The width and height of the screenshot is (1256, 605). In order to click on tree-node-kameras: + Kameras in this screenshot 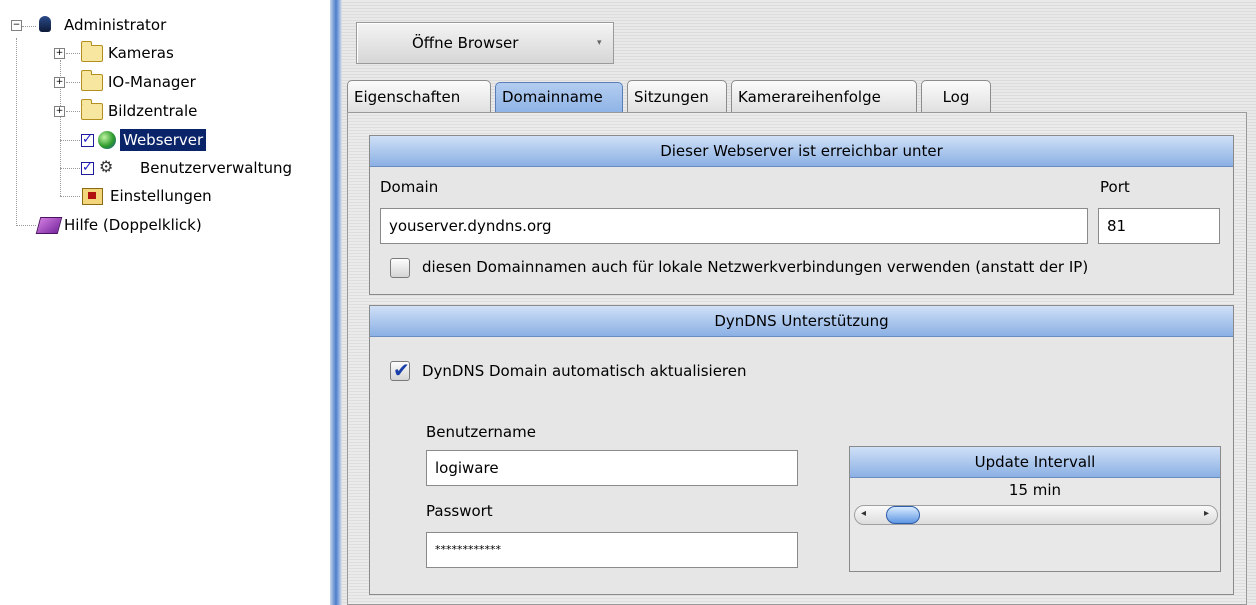, I will do `click(150, 53)`.